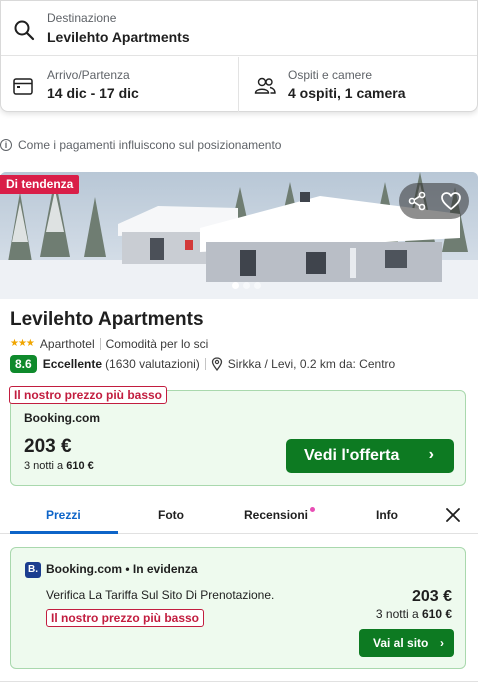  Describe the element at coordinates (239, 517) in the screenshot. I see `detail-tabs: Prezzi Foto Recensioni Info` at that location.